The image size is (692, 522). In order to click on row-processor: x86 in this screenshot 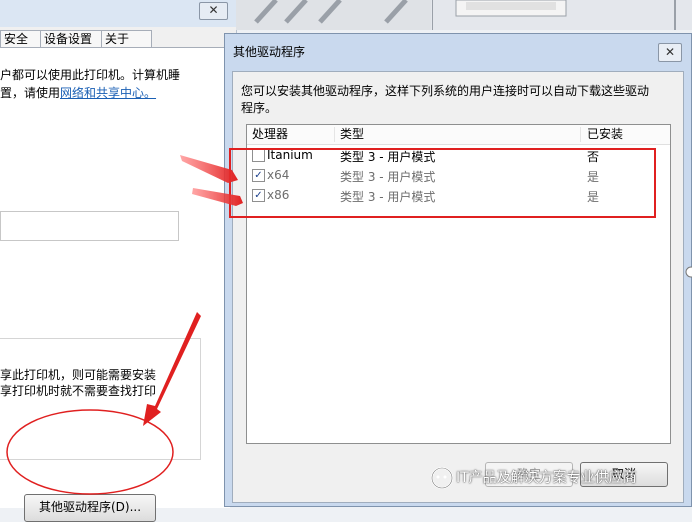, I will do `click(278, 195)`.